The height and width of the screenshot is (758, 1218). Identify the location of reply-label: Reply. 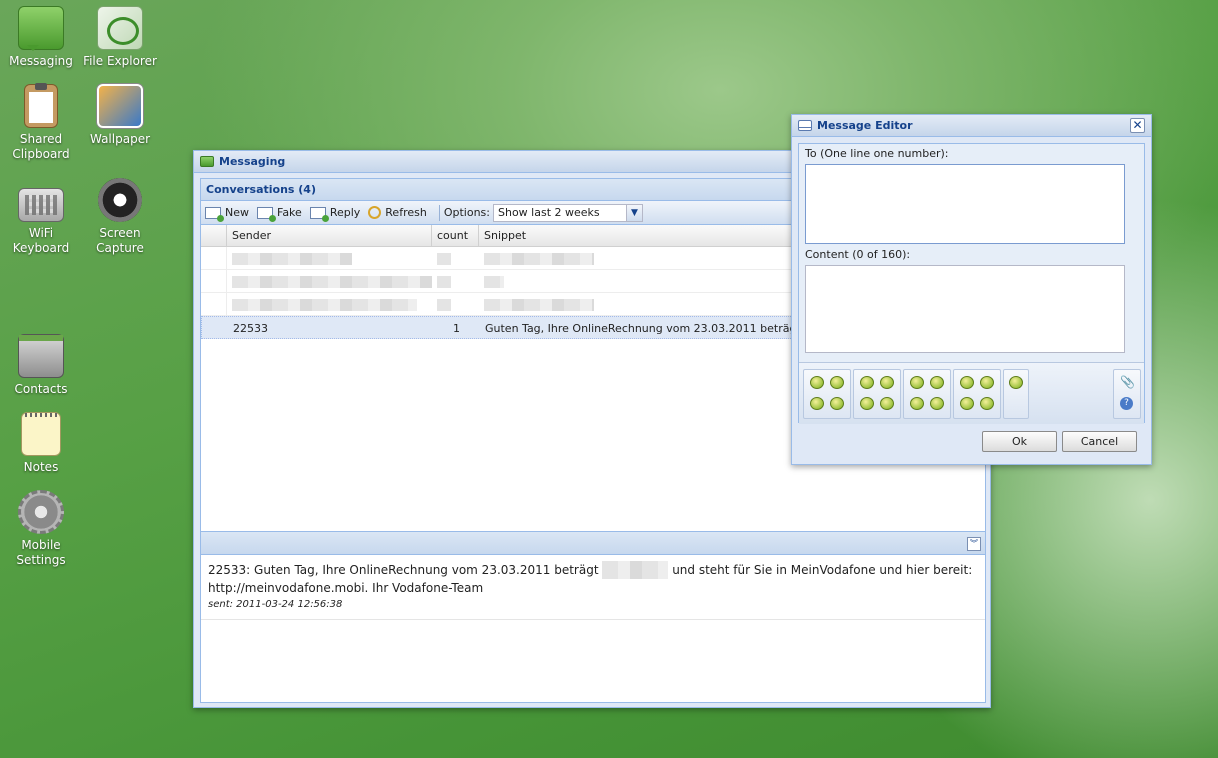
(345, 212).